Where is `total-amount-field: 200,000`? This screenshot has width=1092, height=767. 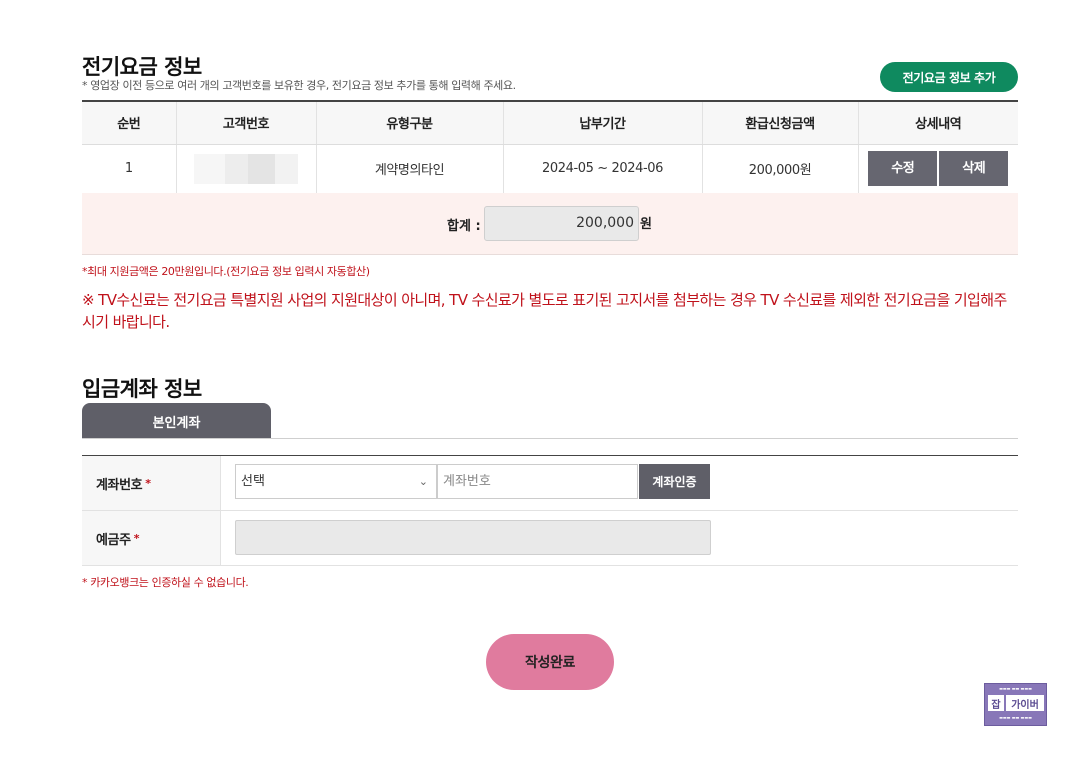
total-amount-field: 200,000 is located at coordinates (561, 223).